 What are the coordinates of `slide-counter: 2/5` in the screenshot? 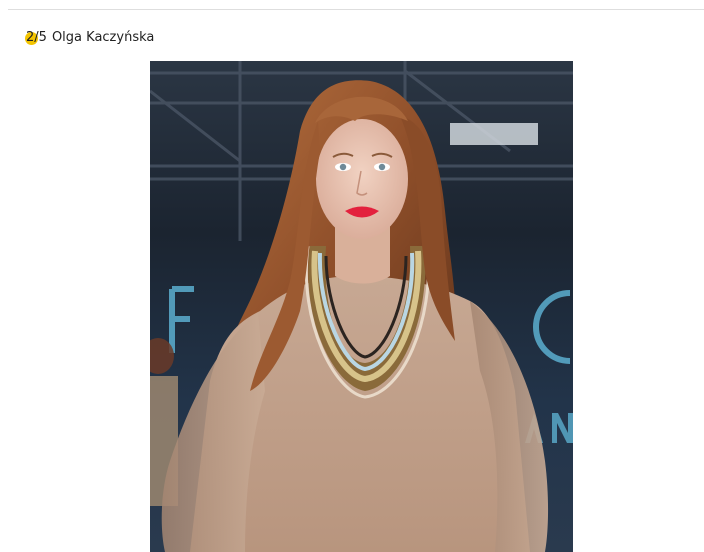 It's located at (36, 37).